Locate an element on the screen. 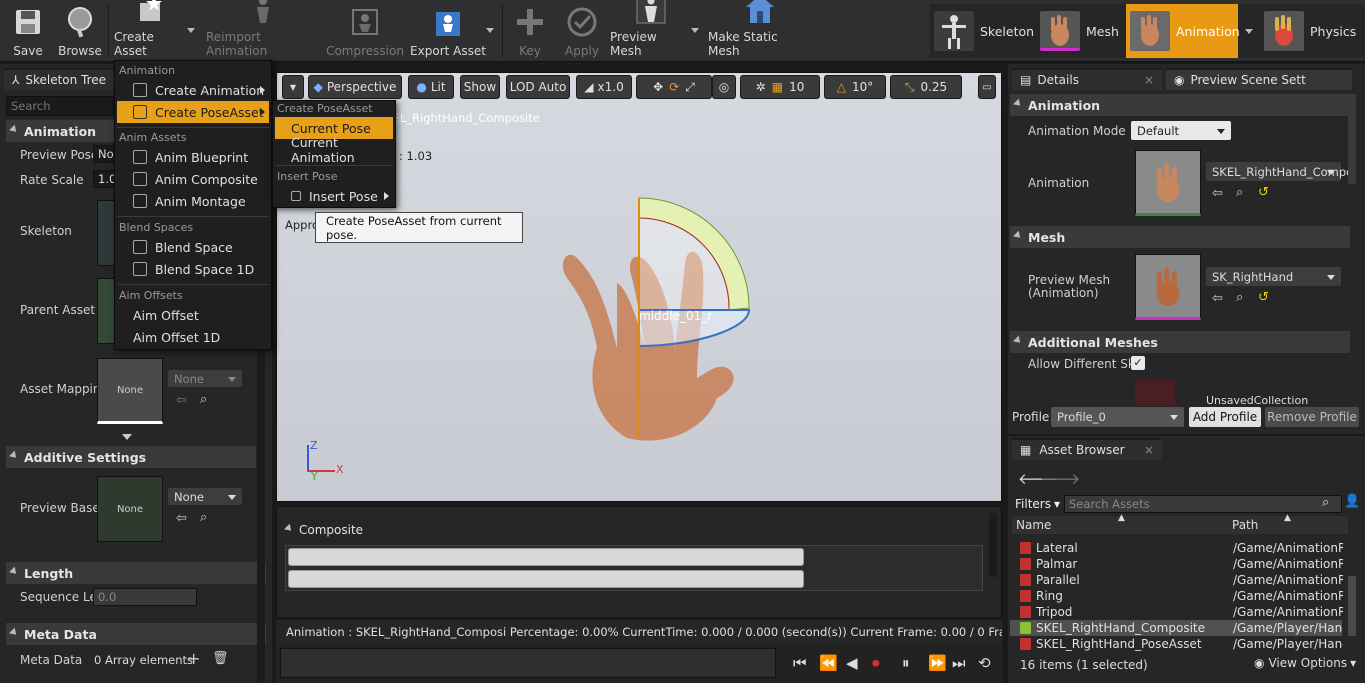 This screenshot has width=1365, height=683. animation-thumbnail is located at coordinates (1168, 183).